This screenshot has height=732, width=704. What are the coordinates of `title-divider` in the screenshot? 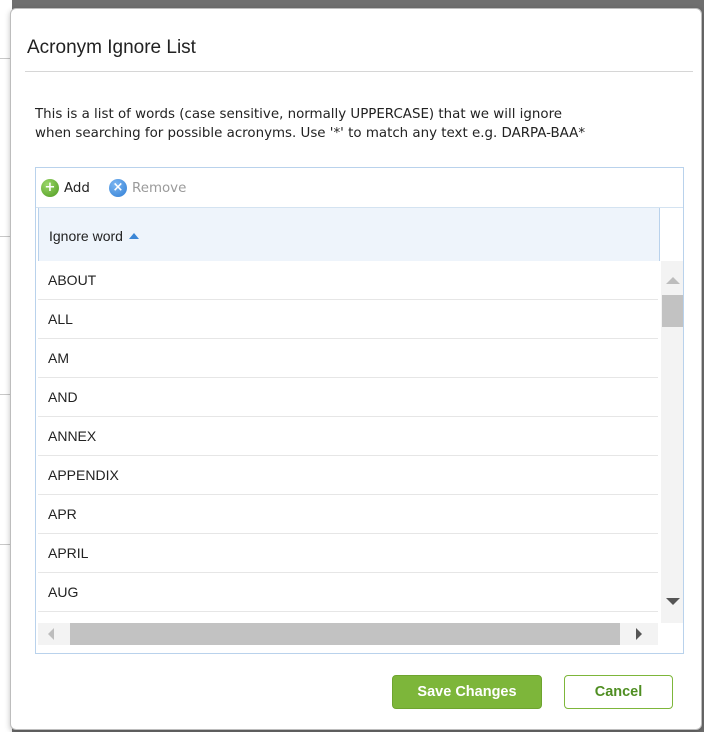 It's located at (359, 71).